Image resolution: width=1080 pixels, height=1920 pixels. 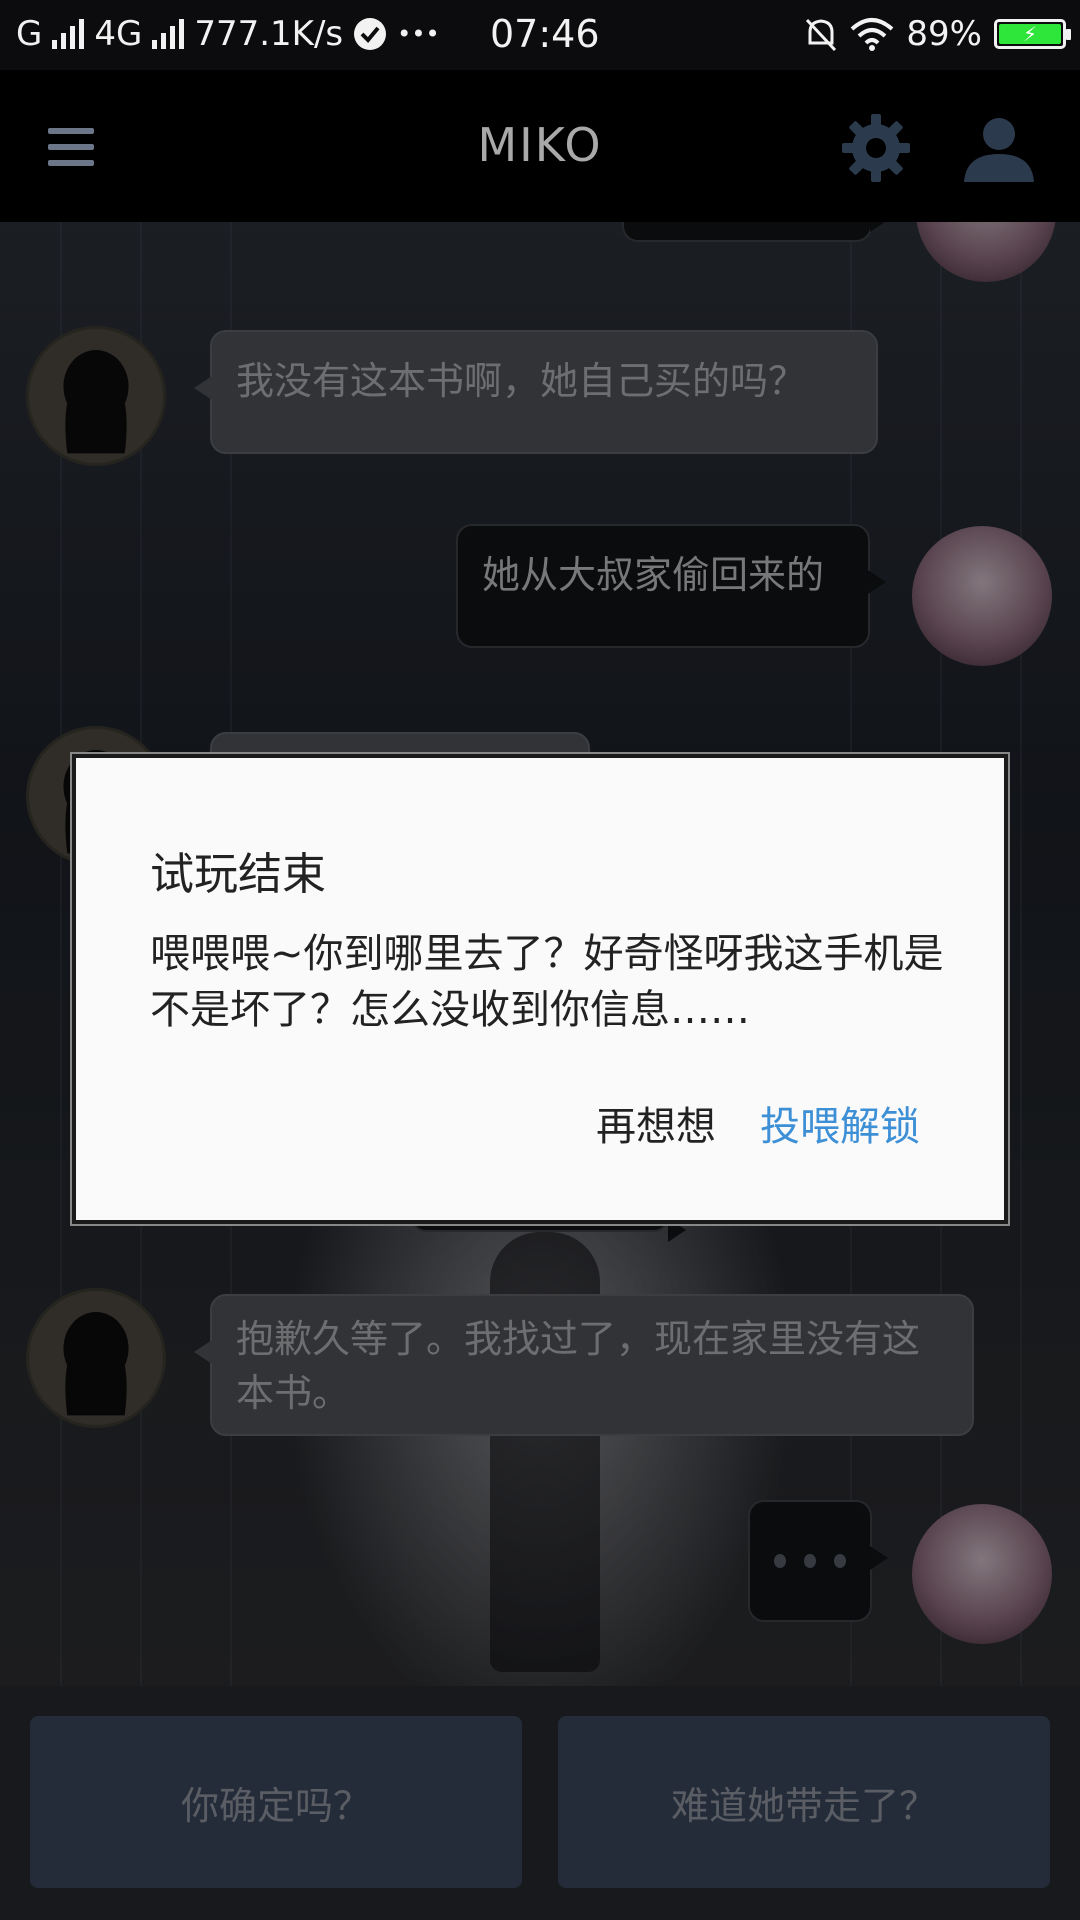 I want to click on choice-button-2: 难道她带走了？, so click(x=804, y=1802).